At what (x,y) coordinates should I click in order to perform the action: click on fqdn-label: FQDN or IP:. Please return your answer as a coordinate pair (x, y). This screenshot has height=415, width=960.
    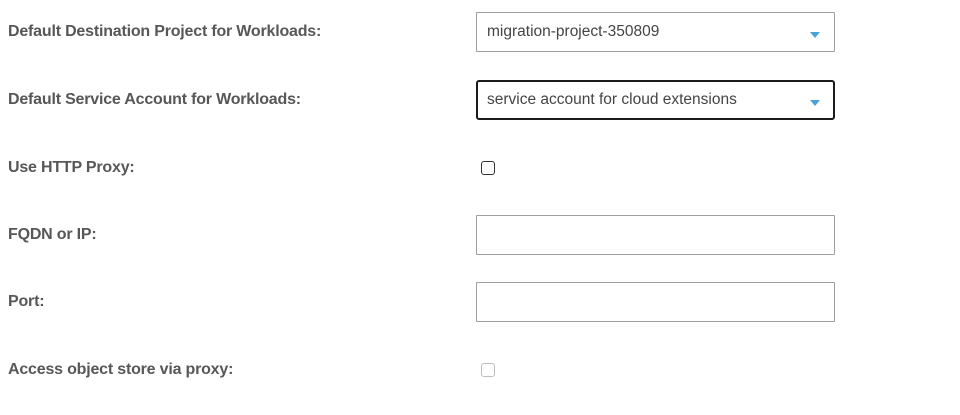
    Looking at the image, I should click on (52, 234).